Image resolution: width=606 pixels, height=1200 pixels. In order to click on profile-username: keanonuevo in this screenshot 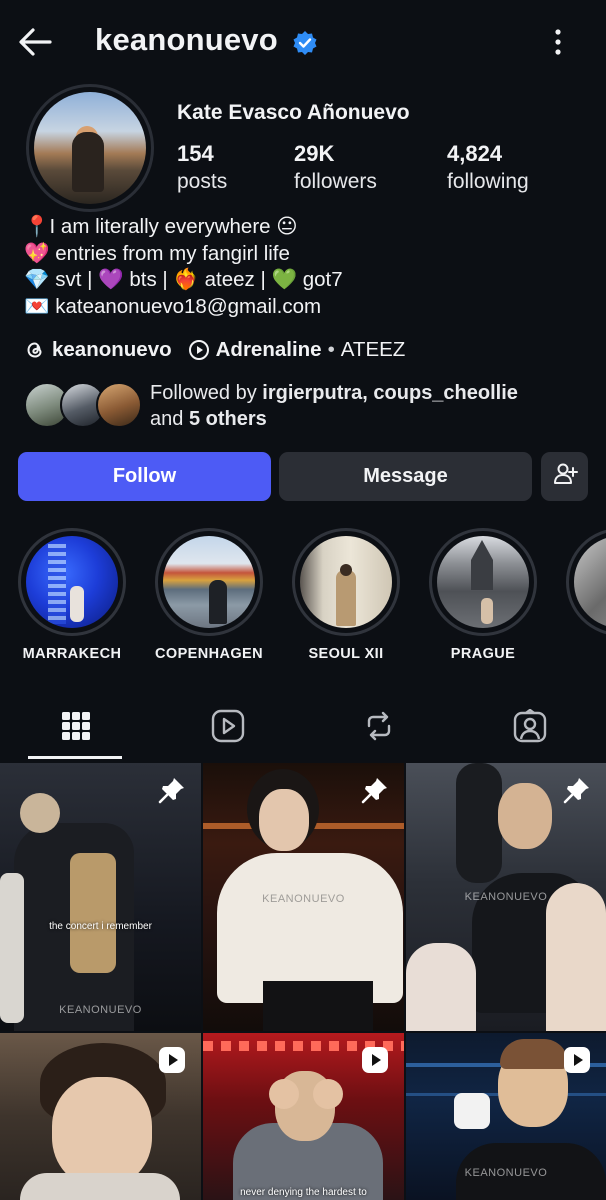, I will do `click(186, 39)`.